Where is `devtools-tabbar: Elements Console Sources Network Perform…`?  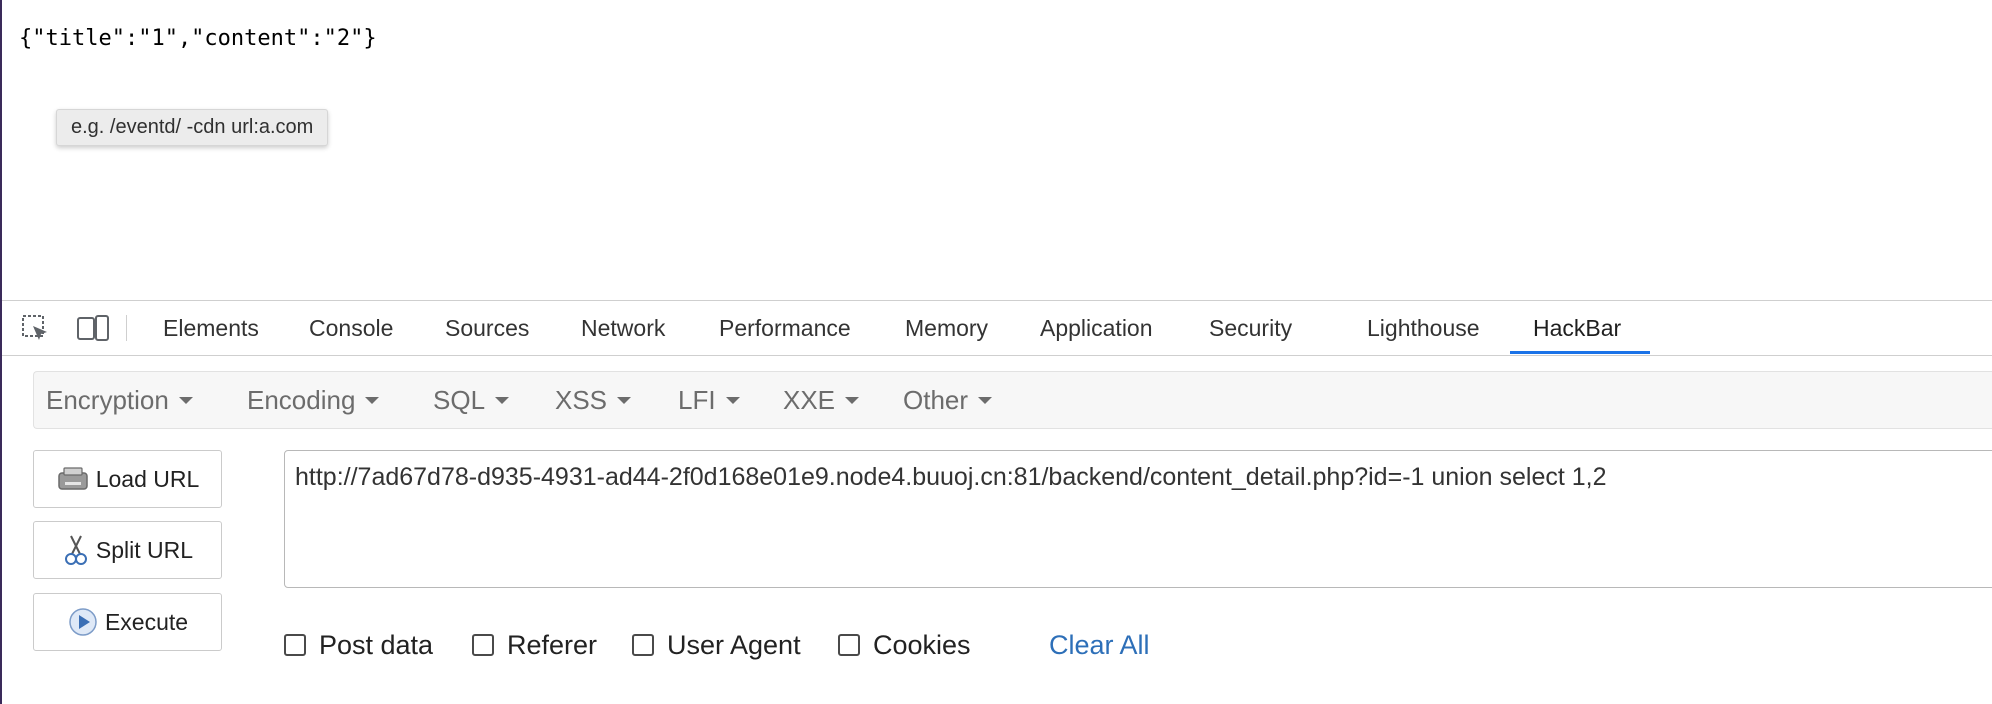
devtools-tabbar: Elements Console Sources Network Perform… is located at coordinates (997, 328).